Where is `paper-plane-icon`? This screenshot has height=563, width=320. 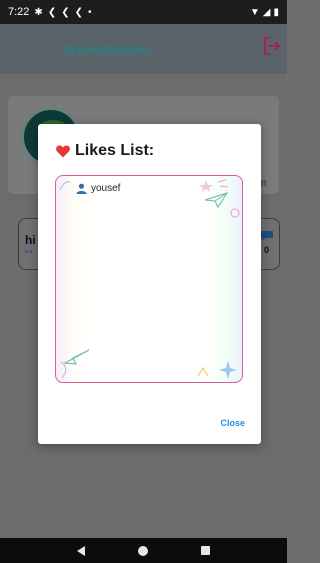
paper-plane-icon is located at coordinates (216, 200).